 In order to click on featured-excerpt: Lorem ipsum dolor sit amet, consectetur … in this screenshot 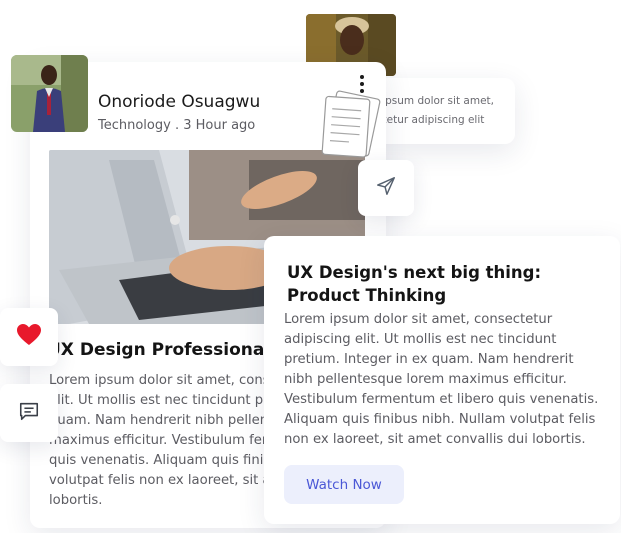, I will do `click(441, 379)`.